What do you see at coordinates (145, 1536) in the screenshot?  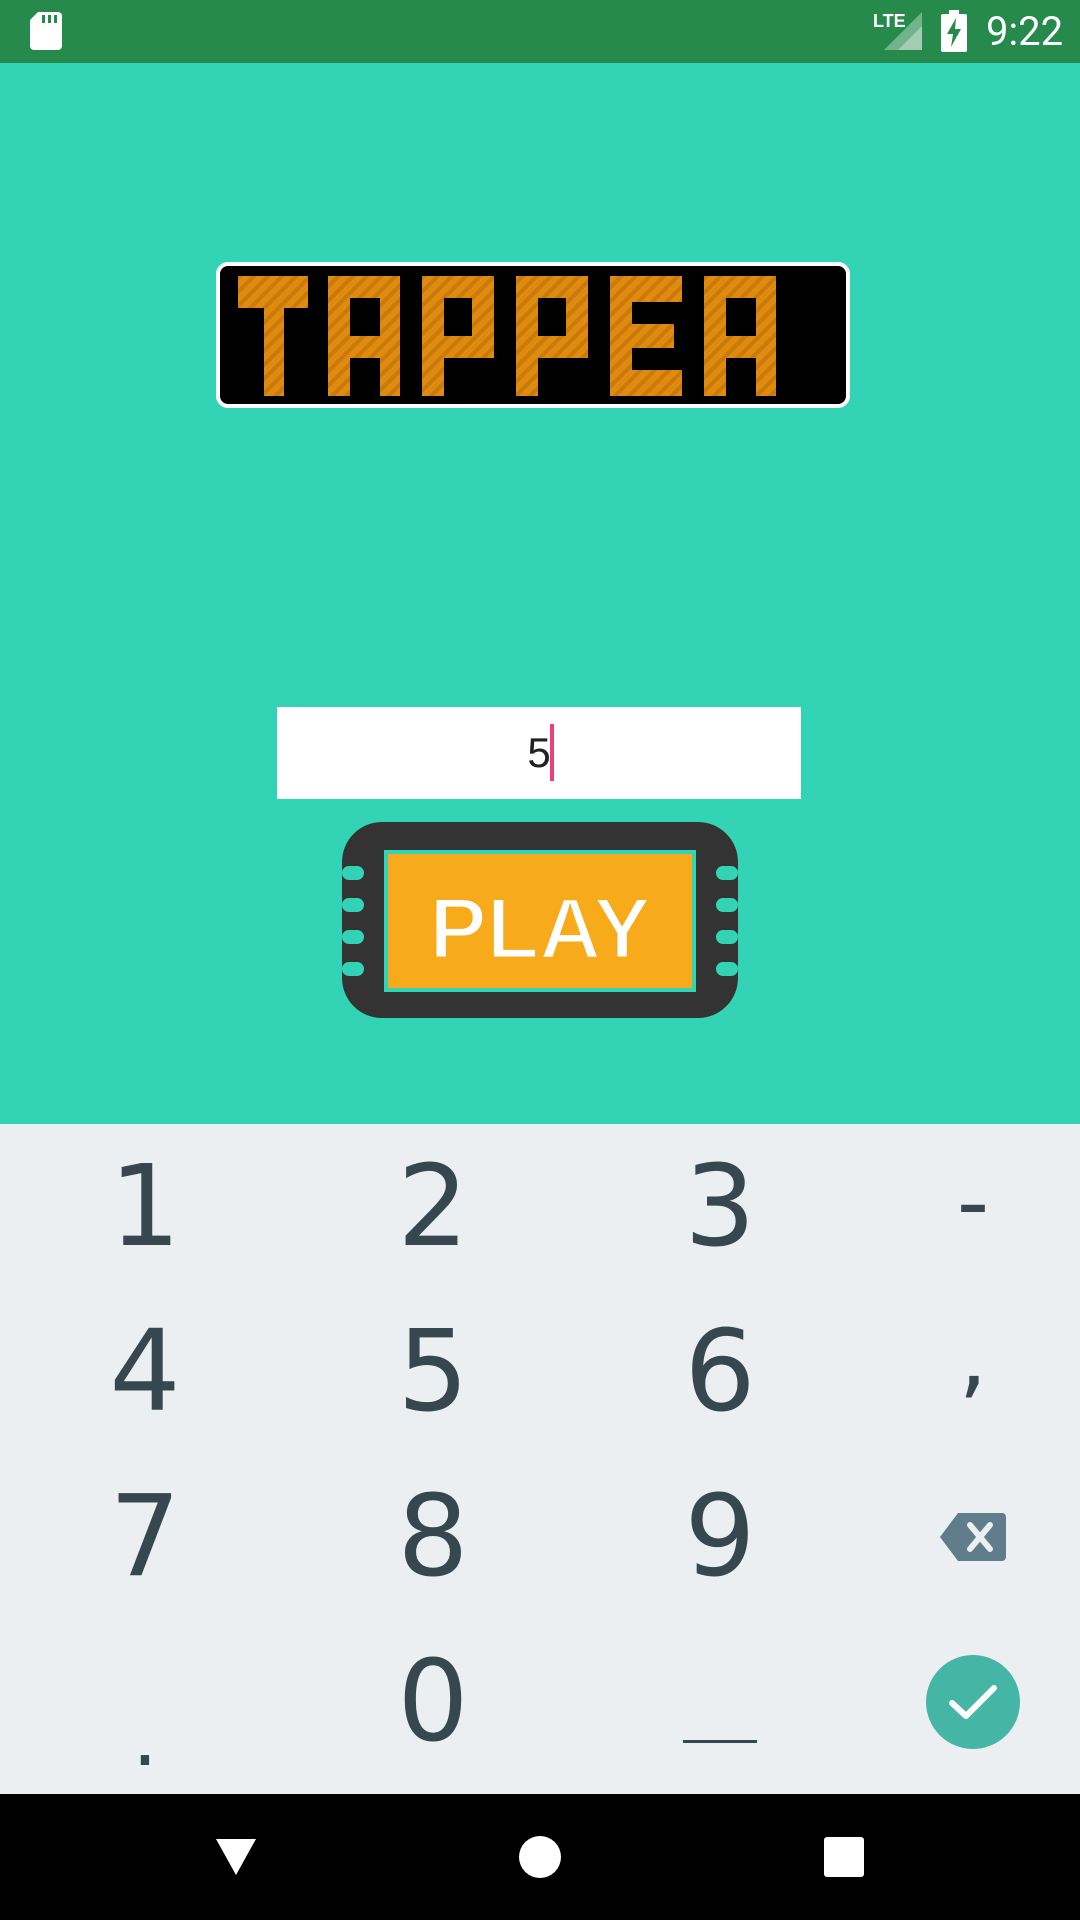 I see `key-7: 7` at bounding box center [145, 1536].